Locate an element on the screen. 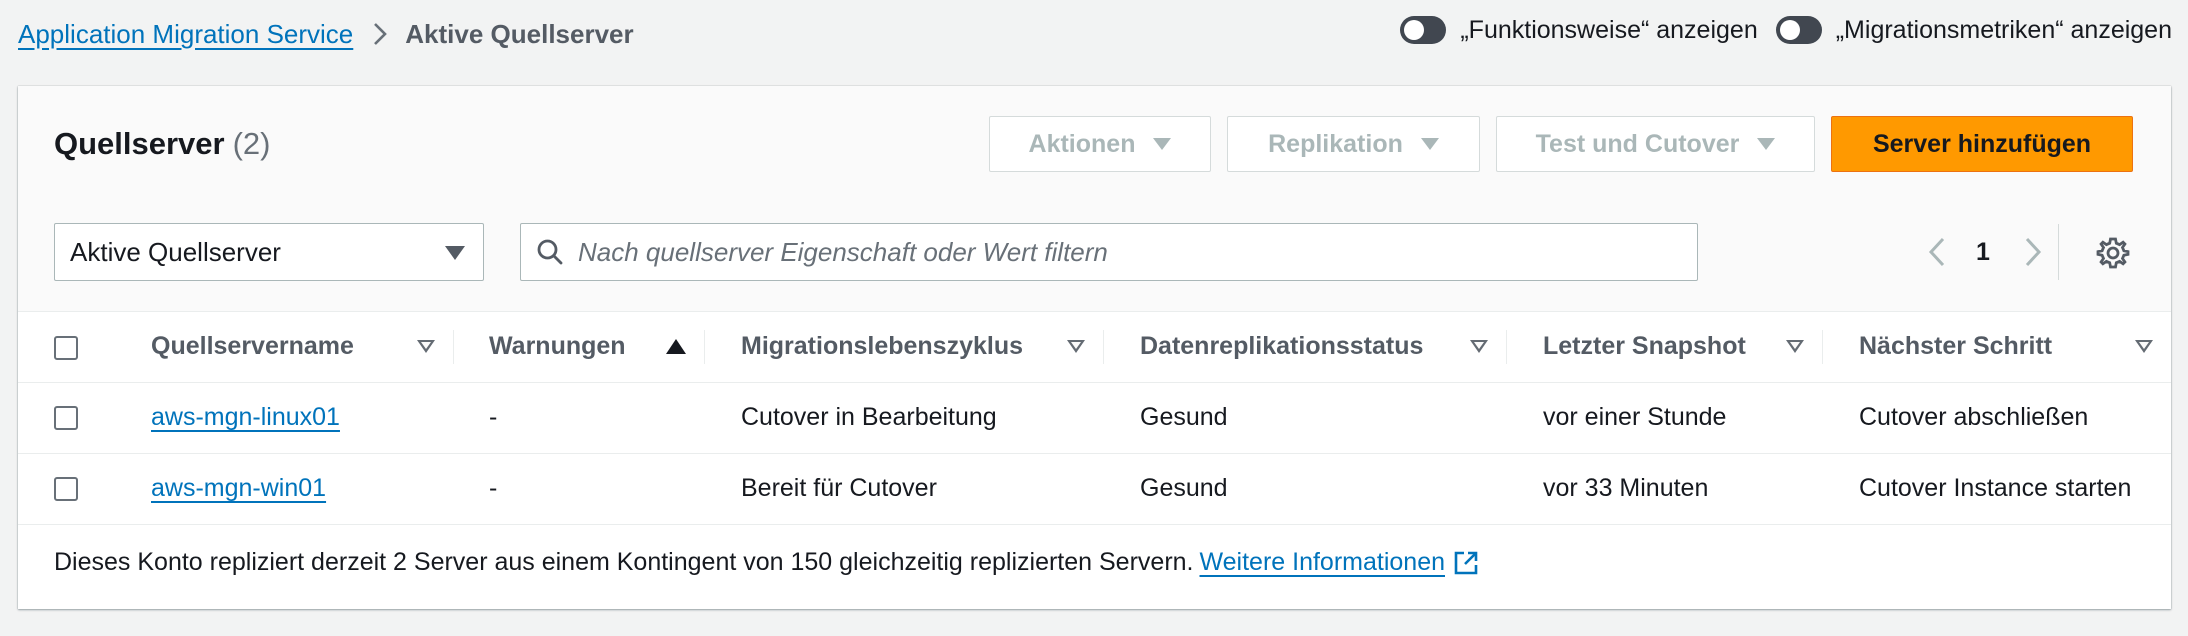 This screenshot has width=2188, height=636. current-page: 1 is located at coordinates (1983, 252).